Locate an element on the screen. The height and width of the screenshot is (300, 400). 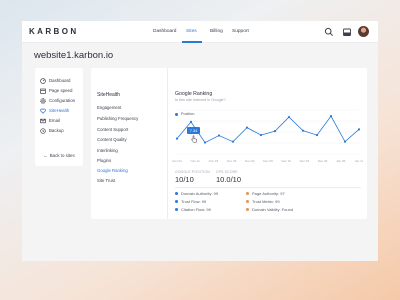
menu-interlinking: Interlinking is located at coordinates (107, 150).